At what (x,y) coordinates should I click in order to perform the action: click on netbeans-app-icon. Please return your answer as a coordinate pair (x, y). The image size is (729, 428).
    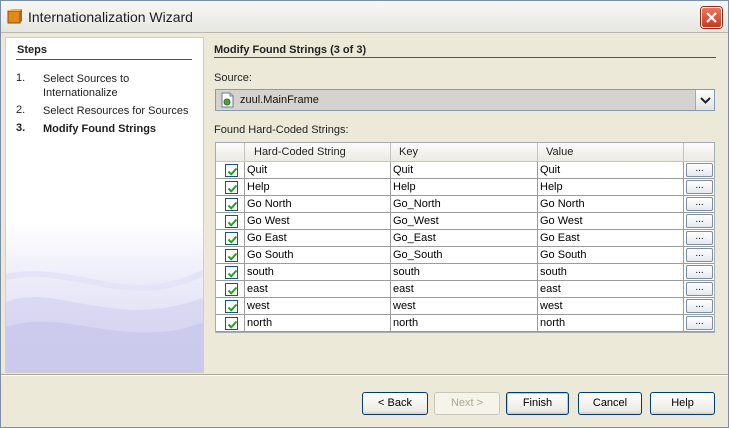
    Looking at the image, I should click on (14, 16).